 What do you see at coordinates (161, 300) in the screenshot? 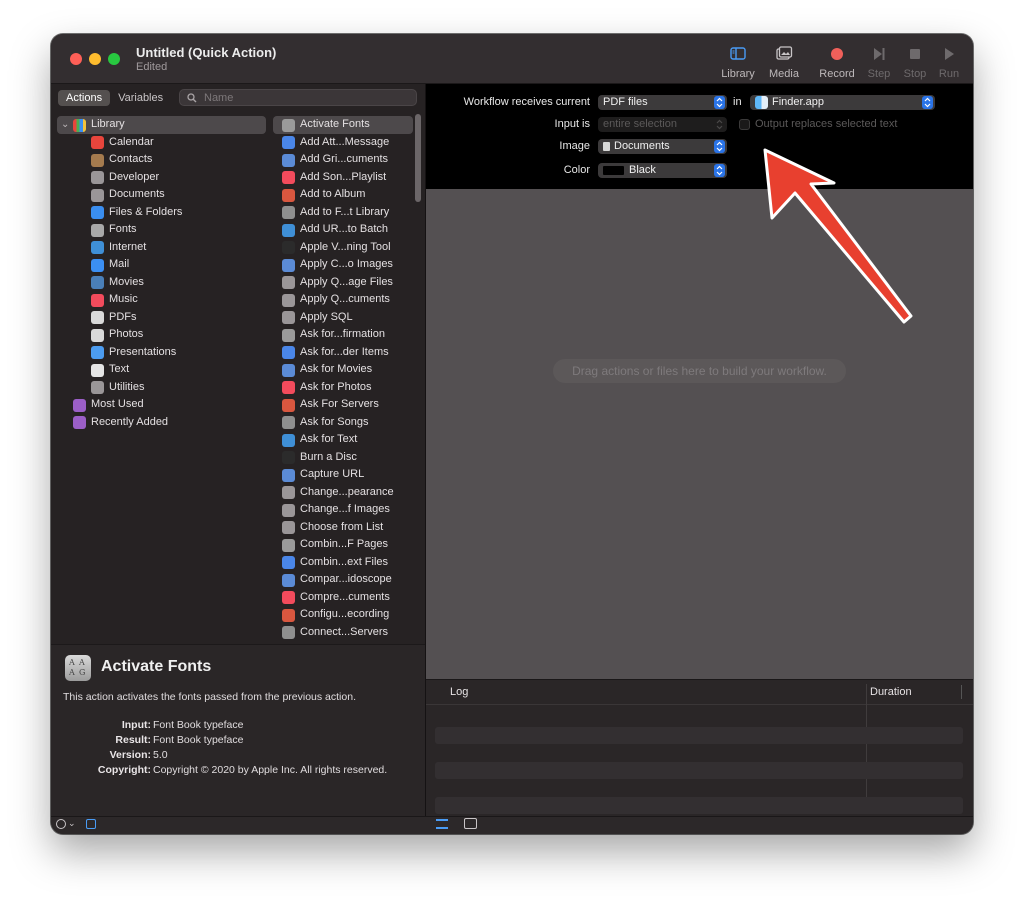
I see `library-category: Music` at bounding box center [161, 300].